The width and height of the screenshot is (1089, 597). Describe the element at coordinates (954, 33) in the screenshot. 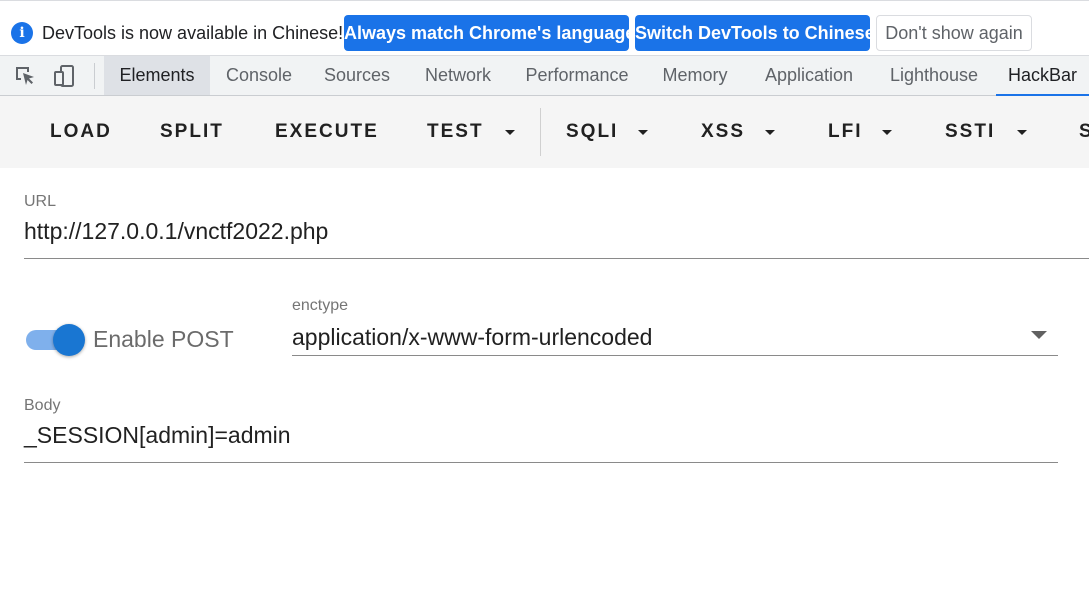

I see `dont-show-again-button: Don't show again` at that location.